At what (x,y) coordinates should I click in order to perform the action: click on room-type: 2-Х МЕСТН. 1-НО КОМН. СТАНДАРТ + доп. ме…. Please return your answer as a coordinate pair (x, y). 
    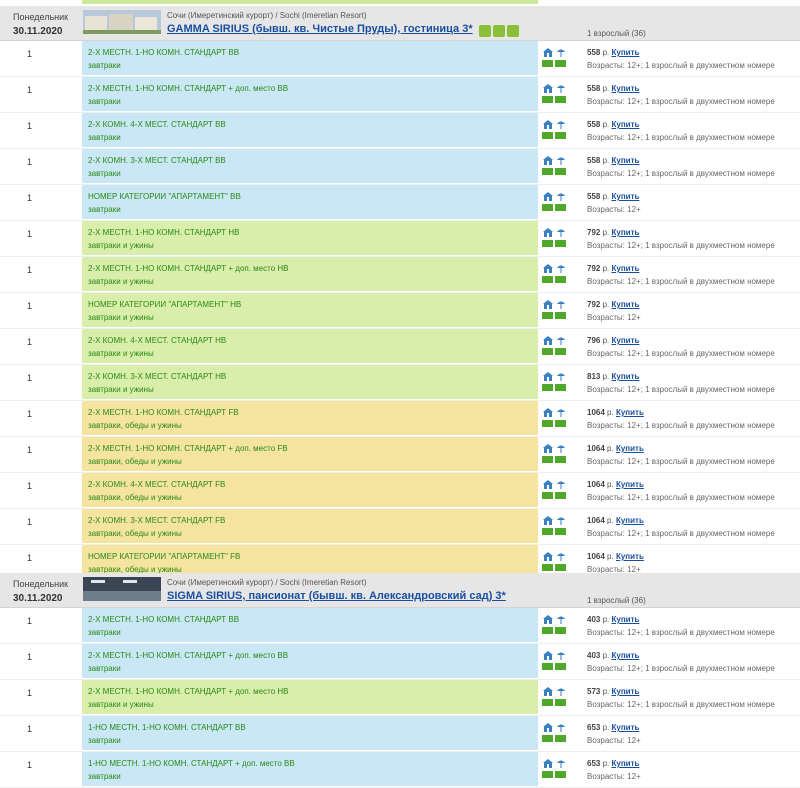
    Looking at the image, I should click on (188, 691).